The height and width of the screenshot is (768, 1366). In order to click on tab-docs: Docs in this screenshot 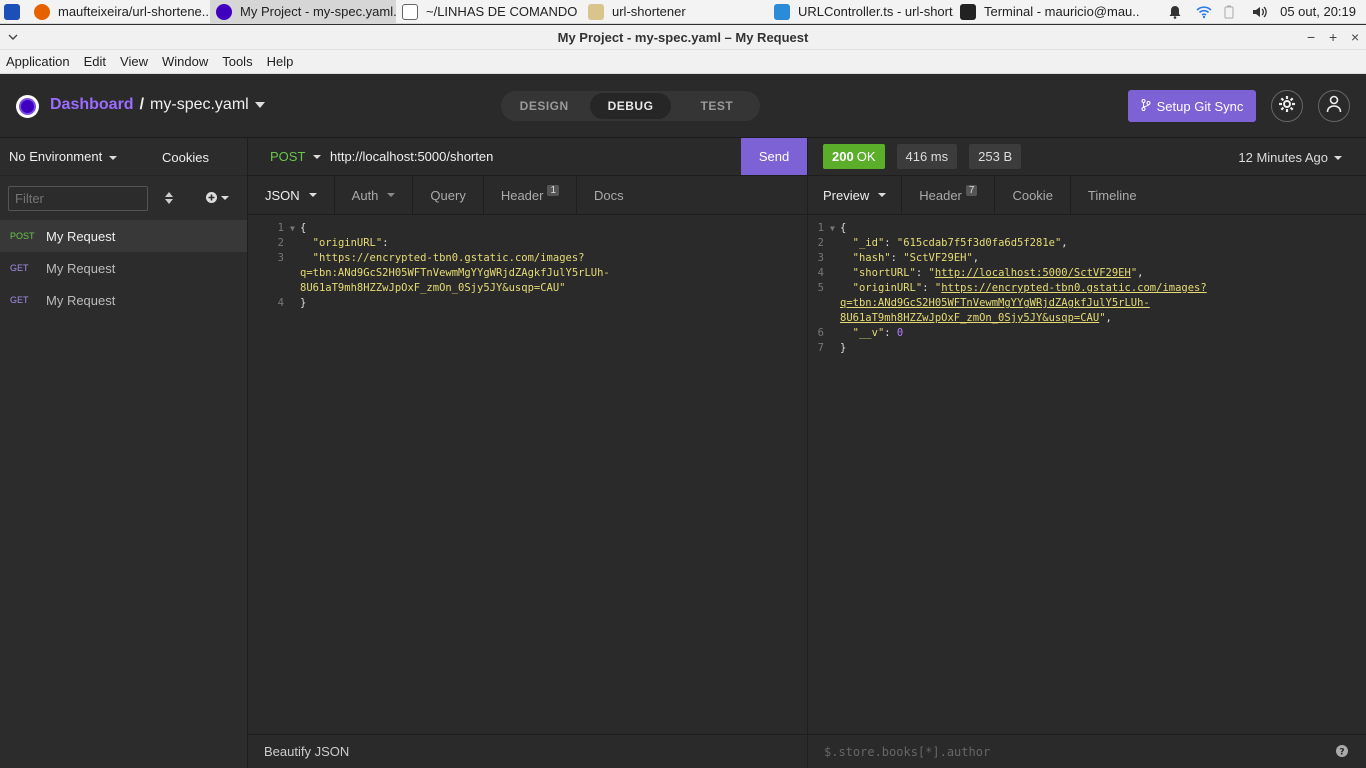, I will do `click(609, 195)`.